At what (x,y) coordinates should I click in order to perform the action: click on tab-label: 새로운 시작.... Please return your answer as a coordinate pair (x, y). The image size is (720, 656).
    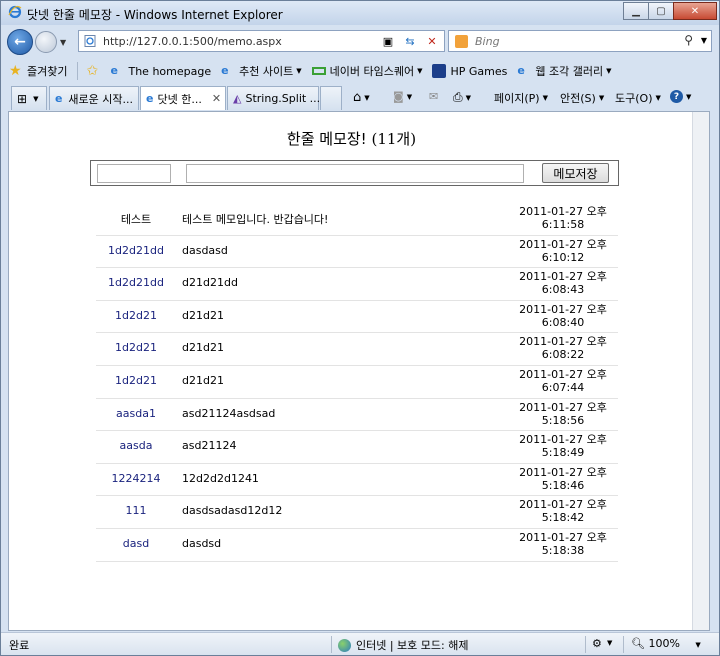
    Looking at the image, I should click on (100, 99).